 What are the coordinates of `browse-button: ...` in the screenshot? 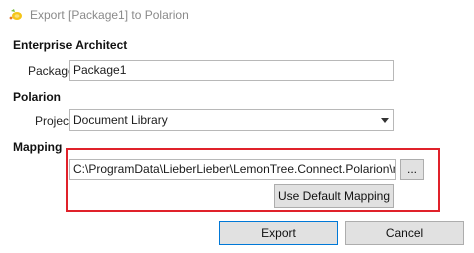 It's located at (412, 169).